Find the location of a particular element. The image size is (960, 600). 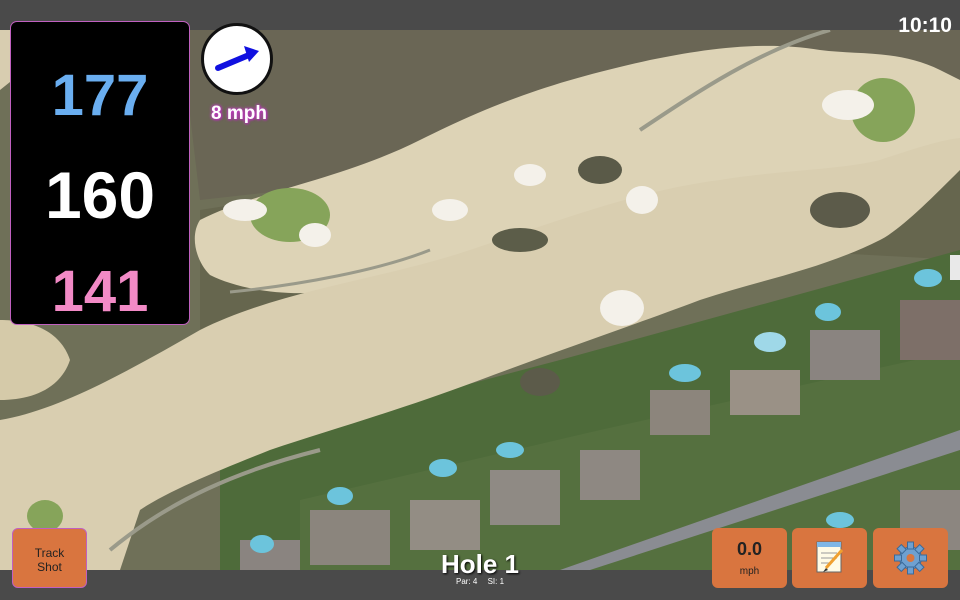

hole-title: Hole 1 is located at coordinates (480, 564).